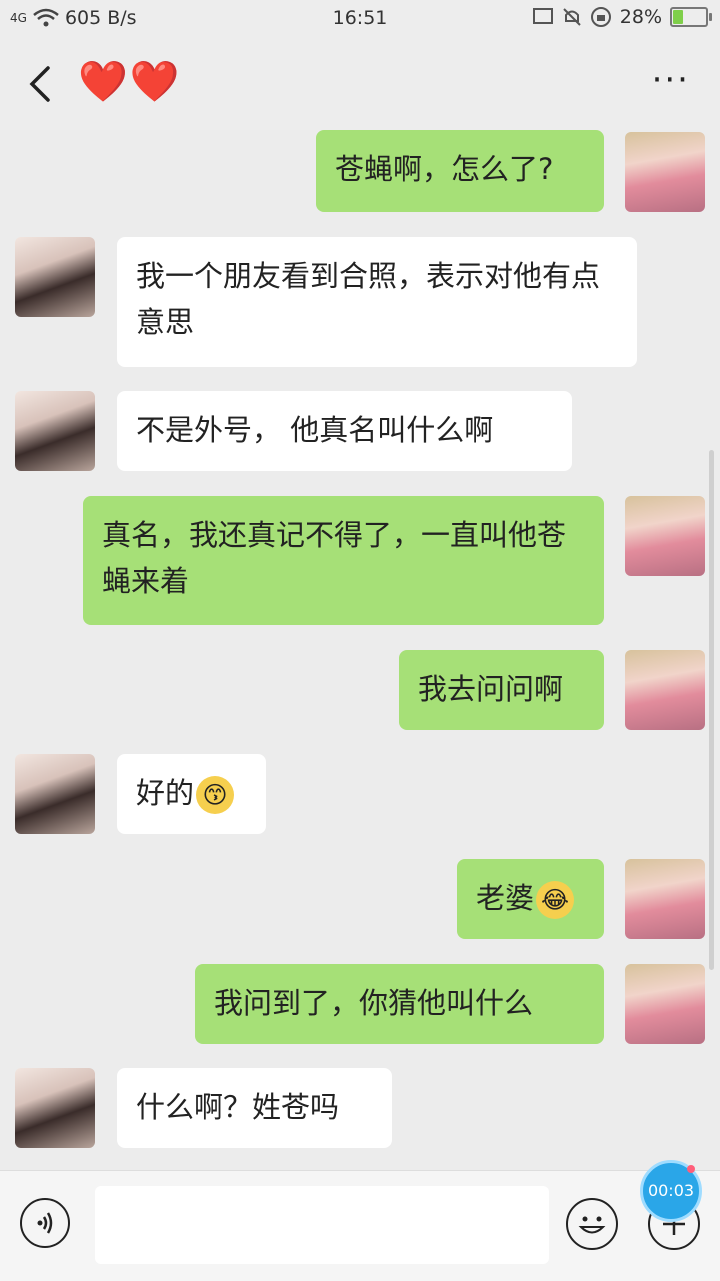 This screenshot has width=720, height=1281. What do you see at coordinates (678, 17) in the screenshot?
I see `battery-fill` at bounding box center [678, 17].